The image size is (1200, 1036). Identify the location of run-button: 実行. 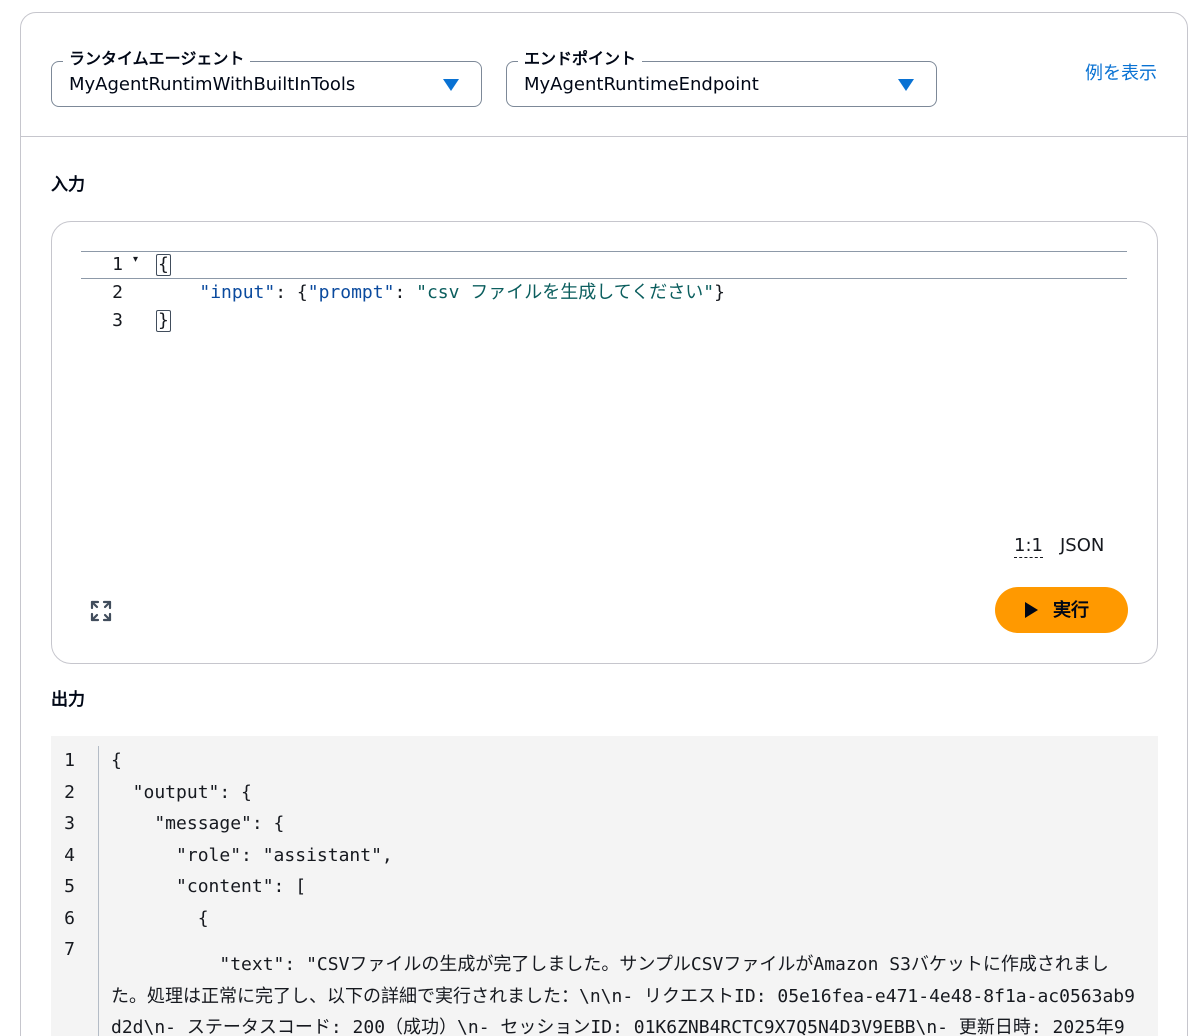
(1061, 610).